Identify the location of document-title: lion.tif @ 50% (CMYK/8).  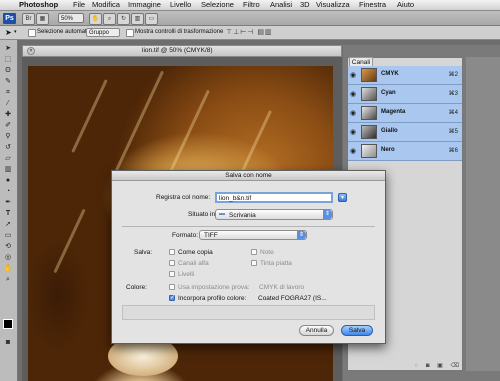
(177, 50).